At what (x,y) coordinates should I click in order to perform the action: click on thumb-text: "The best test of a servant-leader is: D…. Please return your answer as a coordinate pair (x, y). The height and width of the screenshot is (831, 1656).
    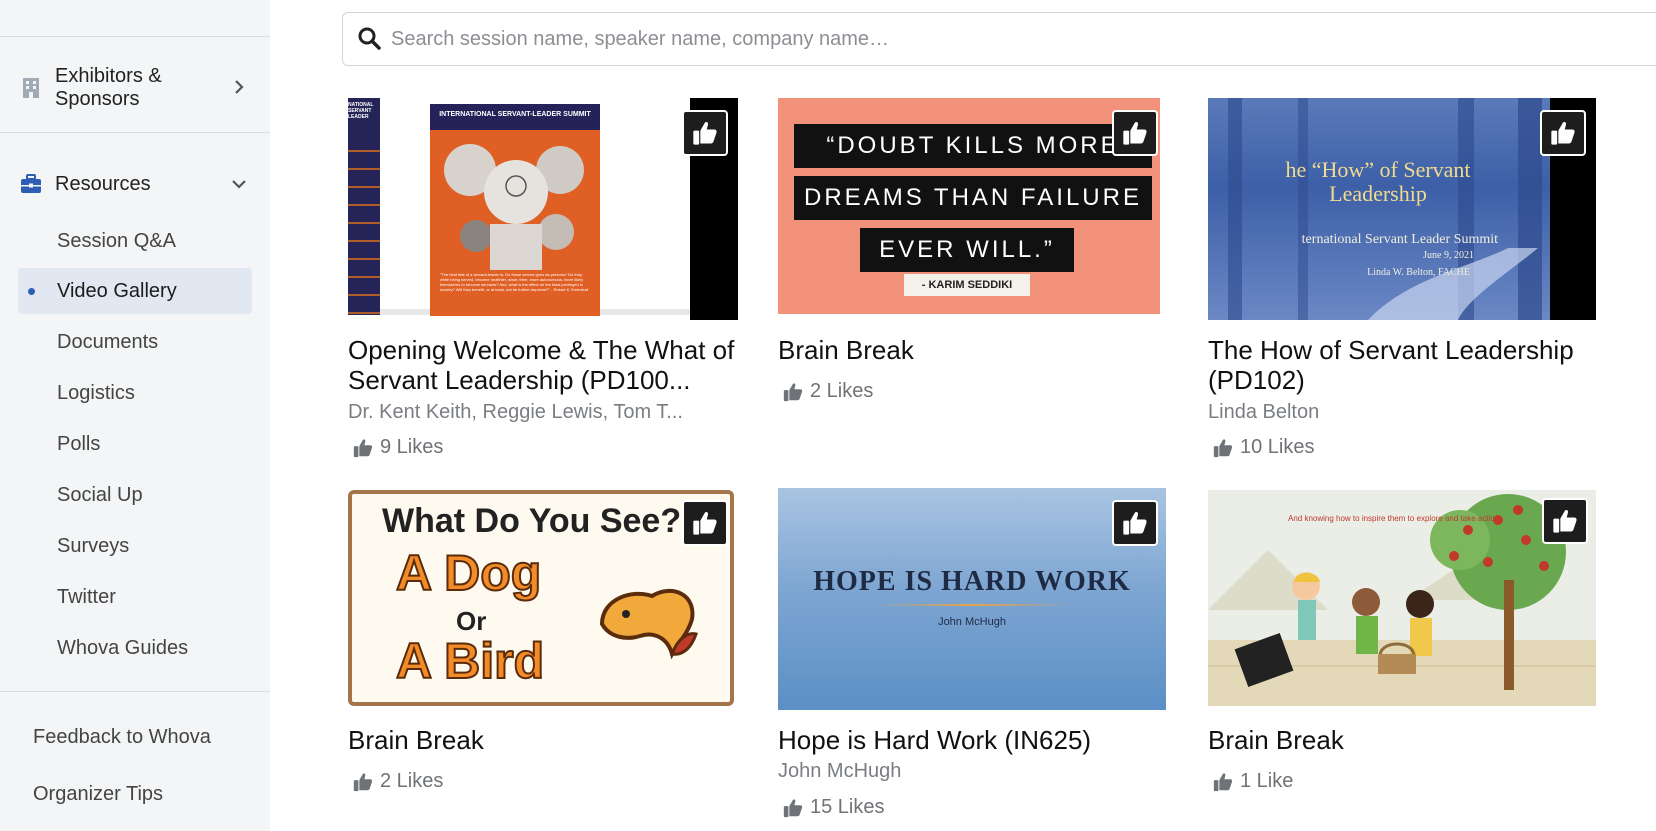
    Looking at the image, I should click on (514, 282).